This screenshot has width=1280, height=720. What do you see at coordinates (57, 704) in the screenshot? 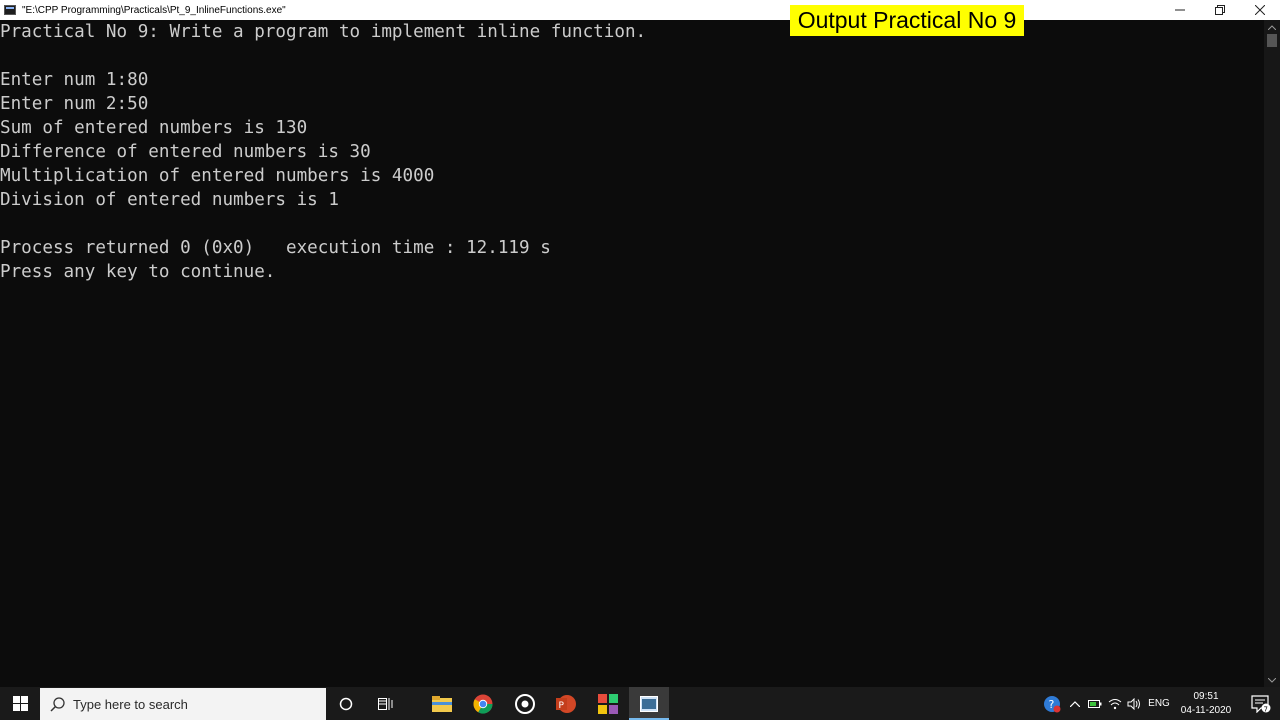
I see `search-icon` at bounding box center [57, 704].